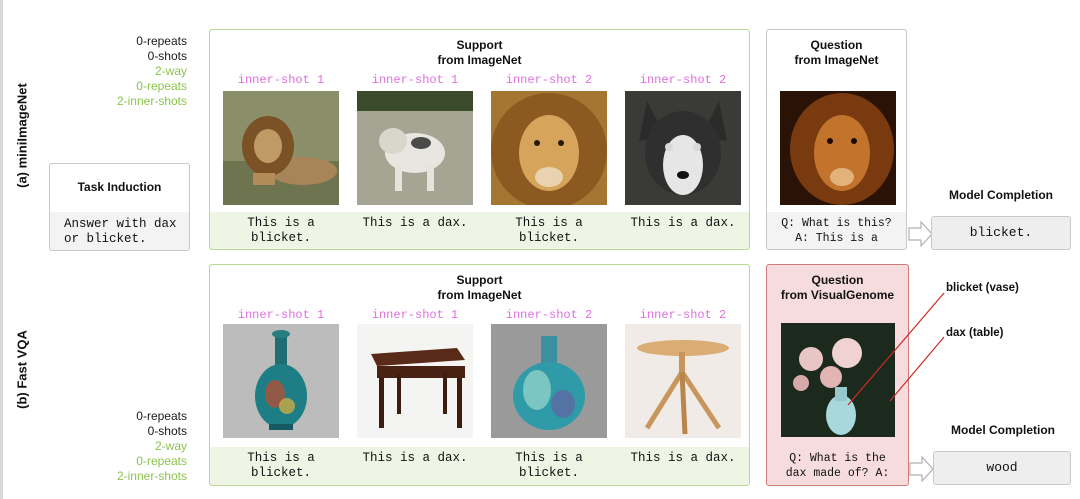  What do you see at coordinates (1, 249) in the screenshot?
I see `left-edge-bar` at bounding box center [1, 249].